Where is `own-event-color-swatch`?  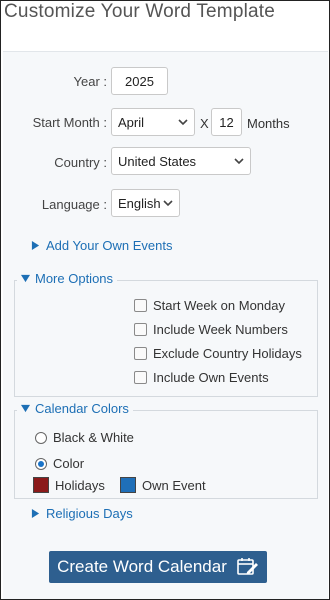
own-event-color-swatch is located at coordinates (128, 485).